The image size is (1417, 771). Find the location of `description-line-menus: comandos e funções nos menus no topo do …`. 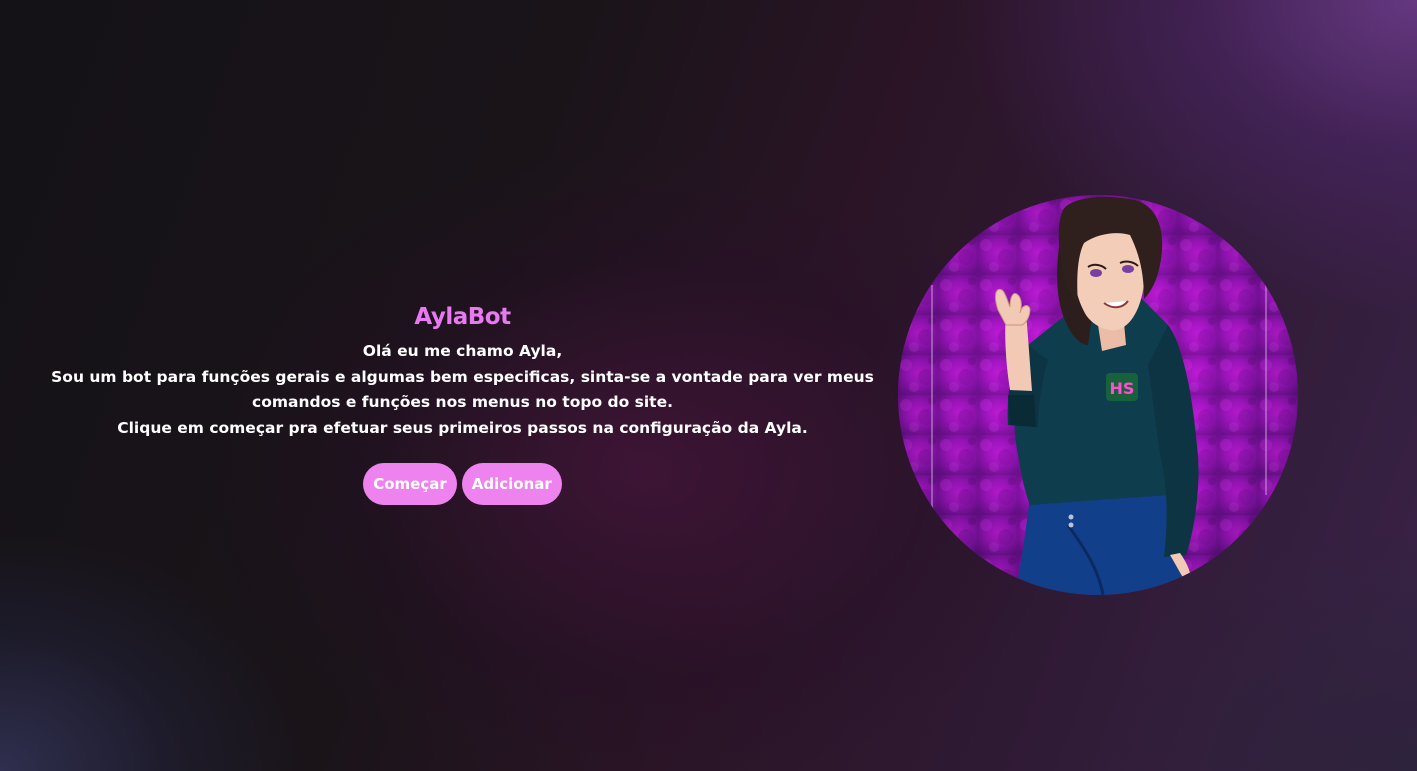

description-line-menus: comandos e funções nos menus no topo do … is located at coordinates (462, 402).